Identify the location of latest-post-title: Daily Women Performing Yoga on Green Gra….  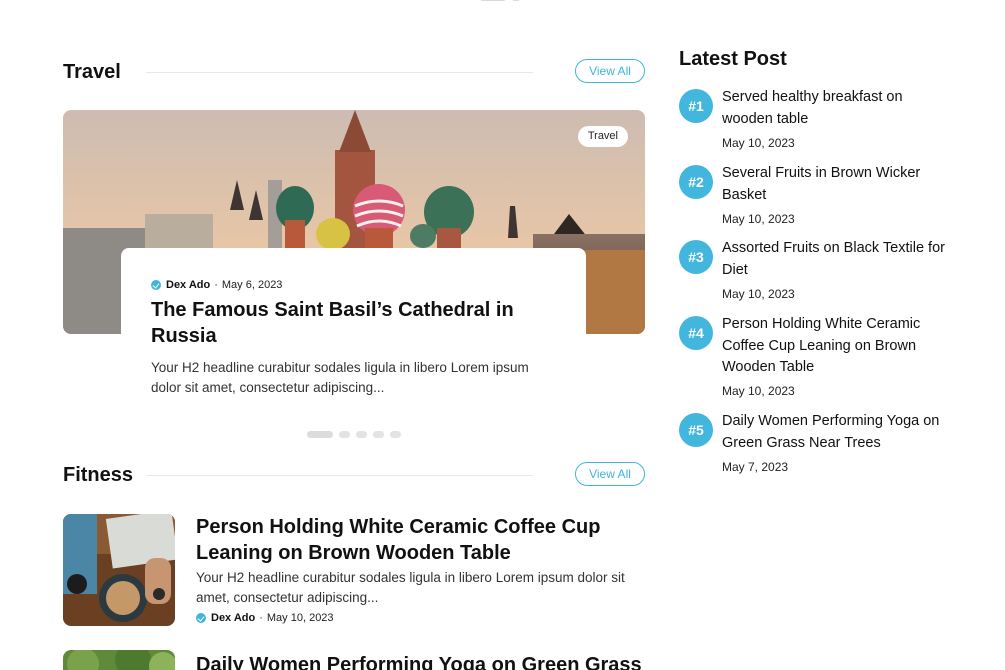
(836, 432).